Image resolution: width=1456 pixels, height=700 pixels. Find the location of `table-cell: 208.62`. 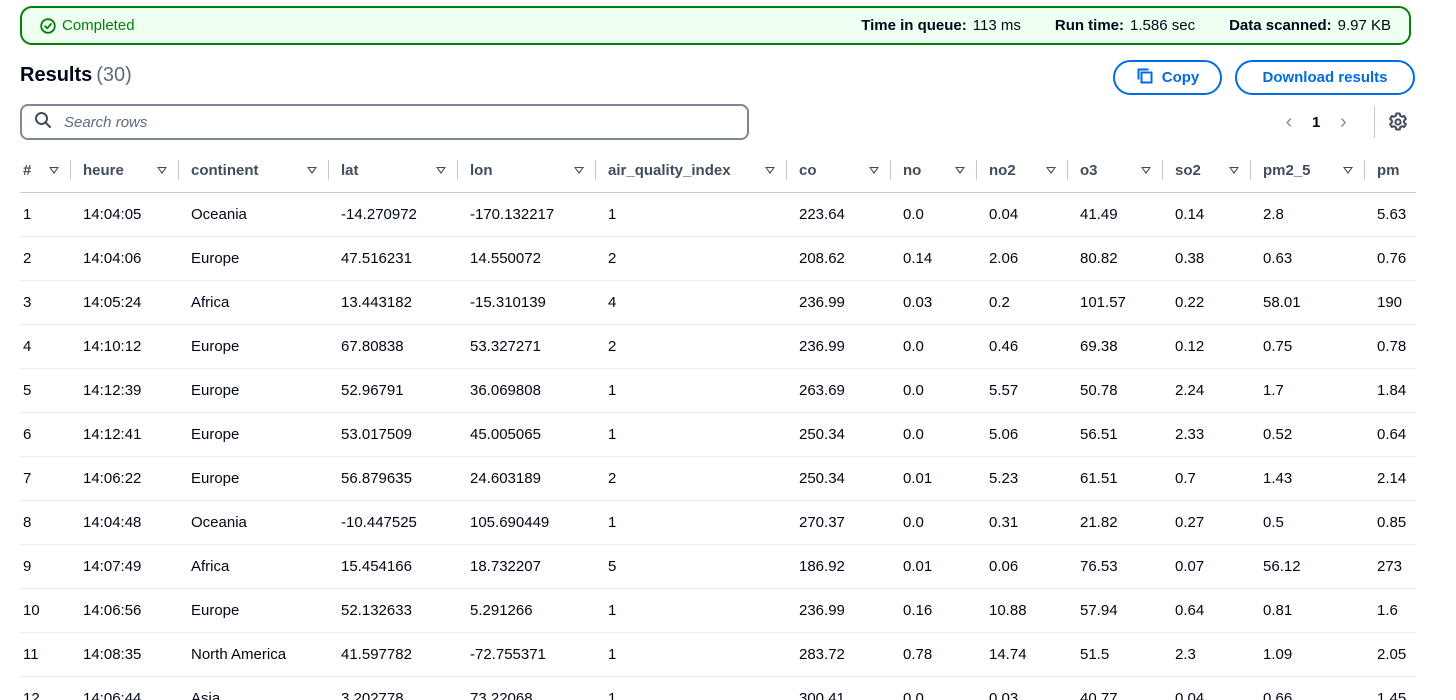

table-cell: 208.62 is located at coordinates (839, 258).